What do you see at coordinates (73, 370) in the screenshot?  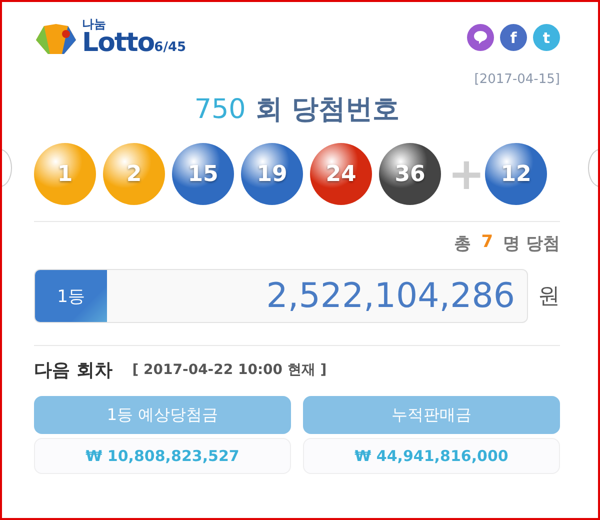 I see `next-round-label: 다음 회차` at bounding box center [73, 370].